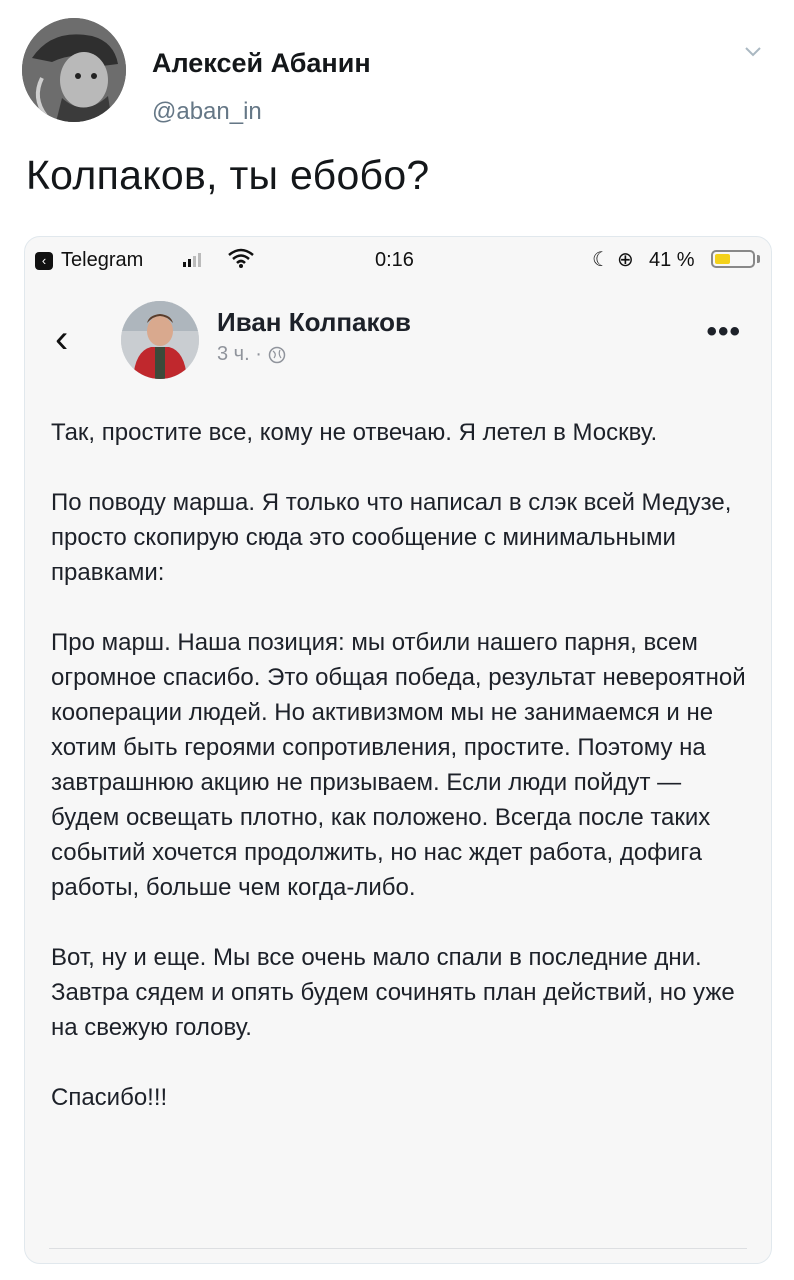 The height and width of the screenshot is (1280, 794). What do you see at coordinates (723, 332) in the screenshot?
I see `more-options-button: •••` at bounding box center [723, 332].